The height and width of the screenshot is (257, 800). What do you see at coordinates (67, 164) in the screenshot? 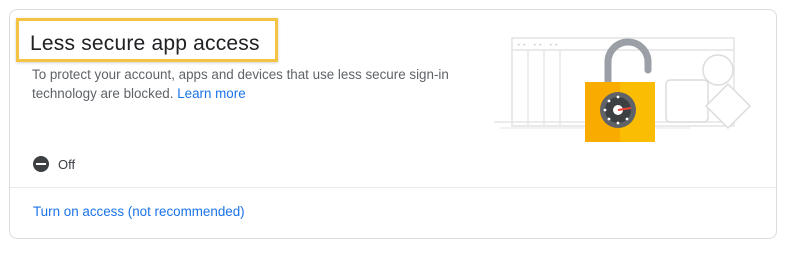
I see `status-label: Off` at bounding box center [67, 164].